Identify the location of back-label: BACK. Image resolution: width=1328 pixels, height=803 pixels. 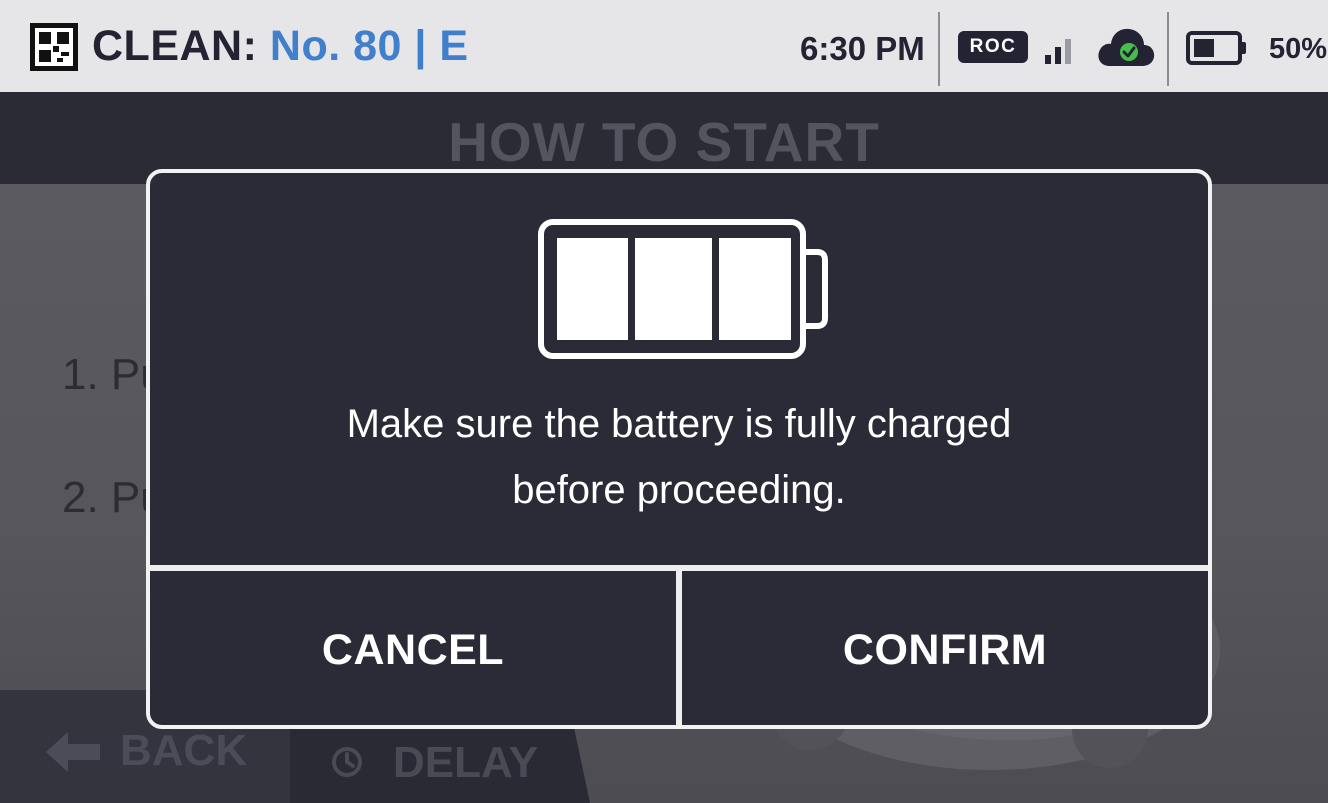
(184, 750).